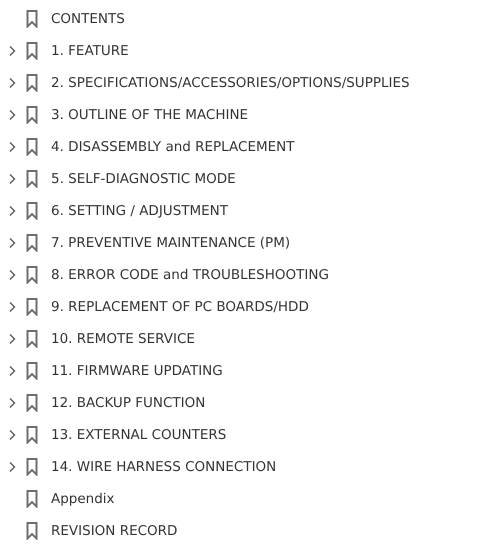 This screenshot has height=549, width=492. Describe the element at coordinates (143, 179) in the screenshot. I see `bookmark-item: 5. SELF-DIAGNOSTIC MODE` at that location.